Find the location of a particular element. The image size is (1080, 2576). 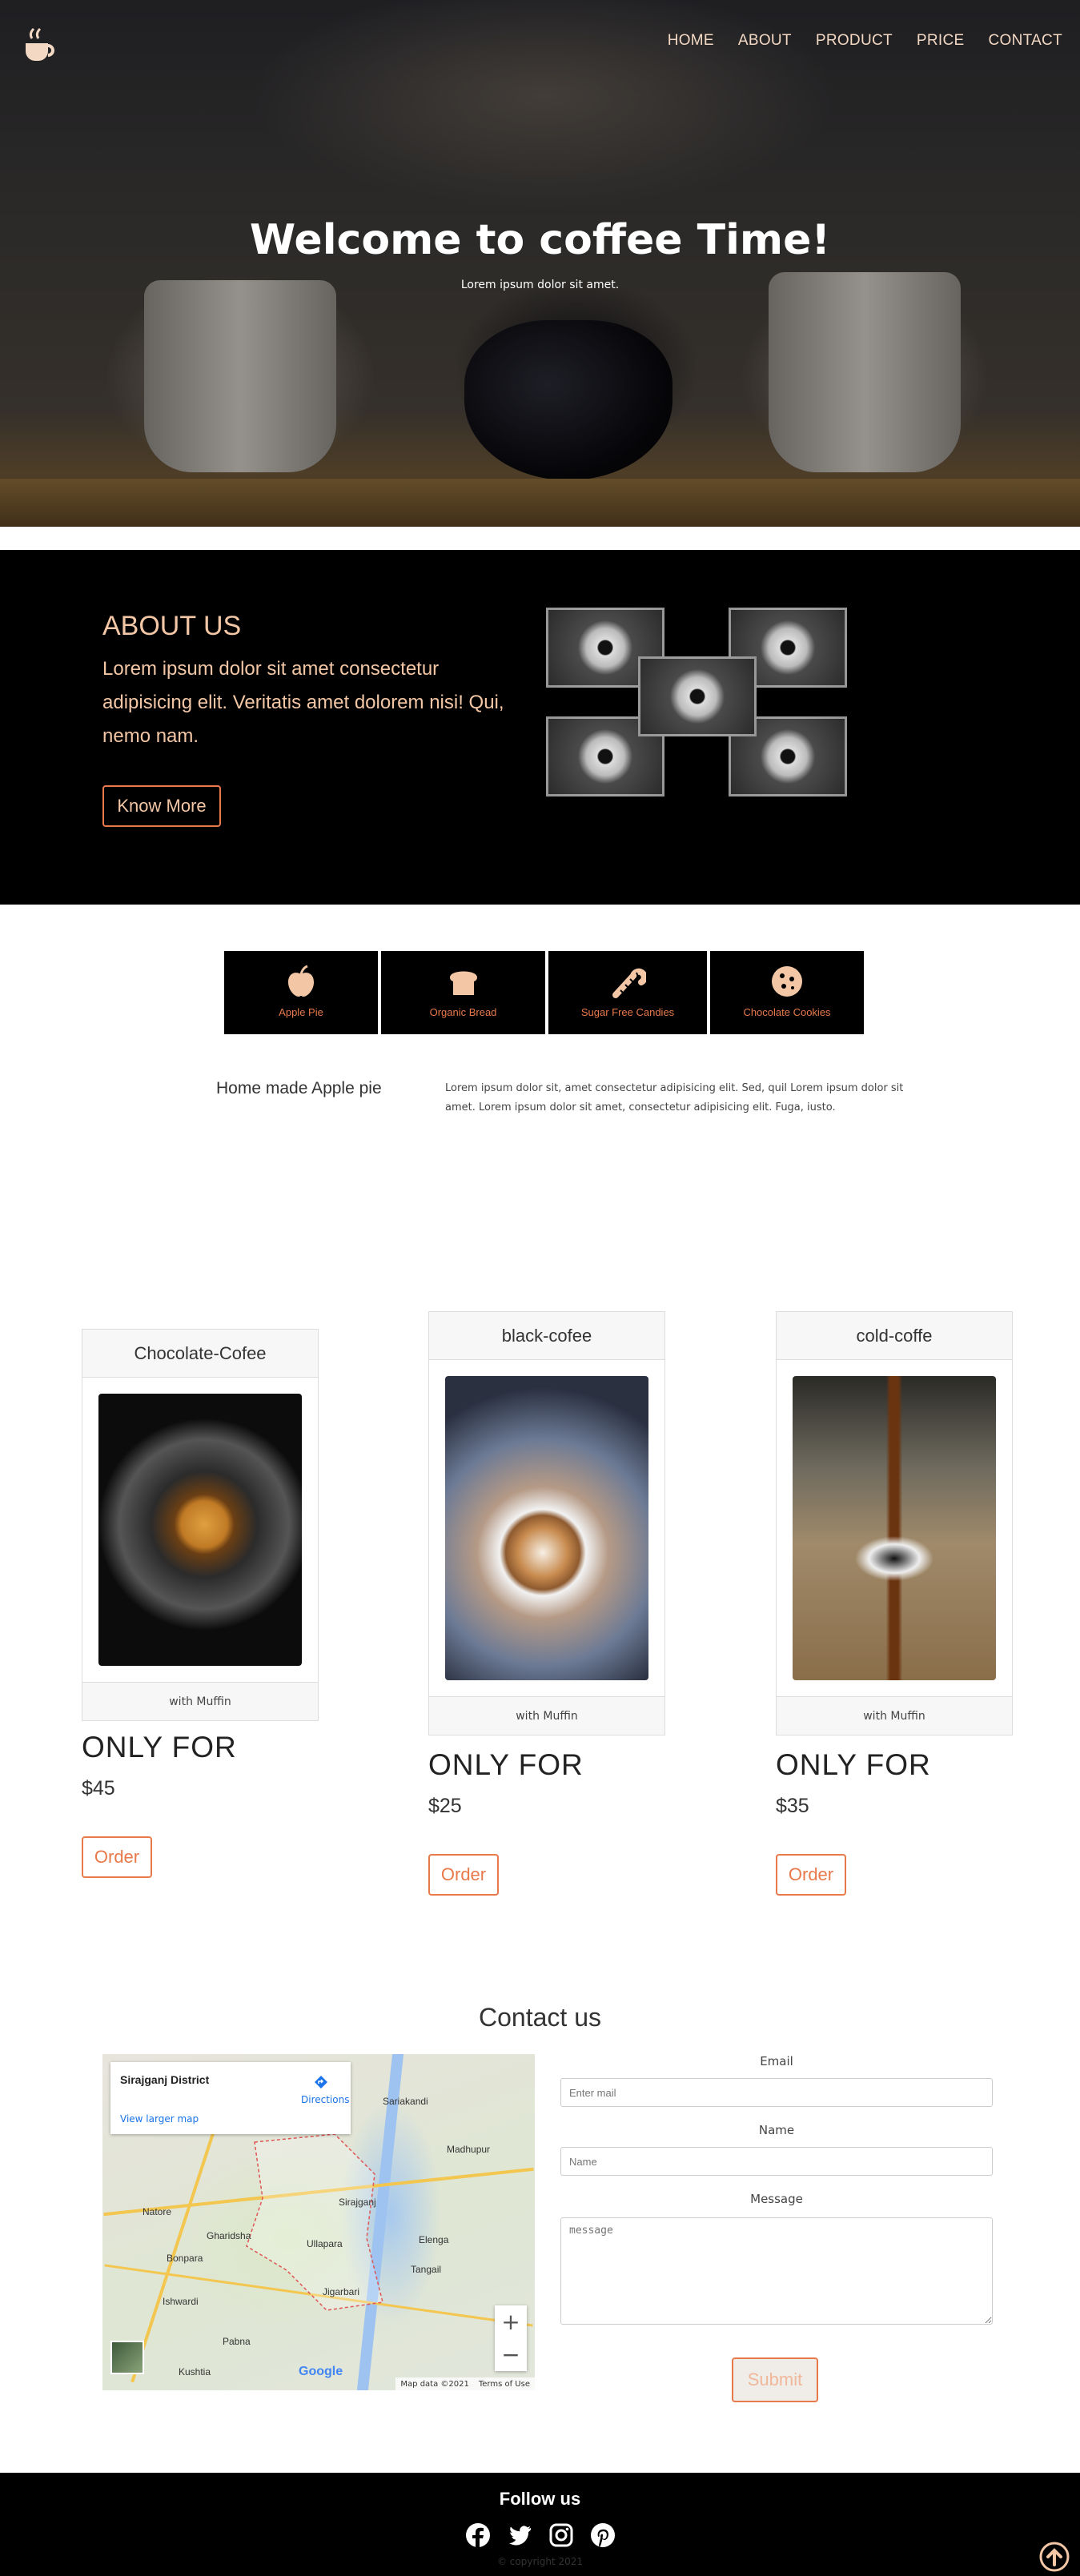

product-card: Chocolate-Cofee with Muffin is located at coordinates (200, 1525).